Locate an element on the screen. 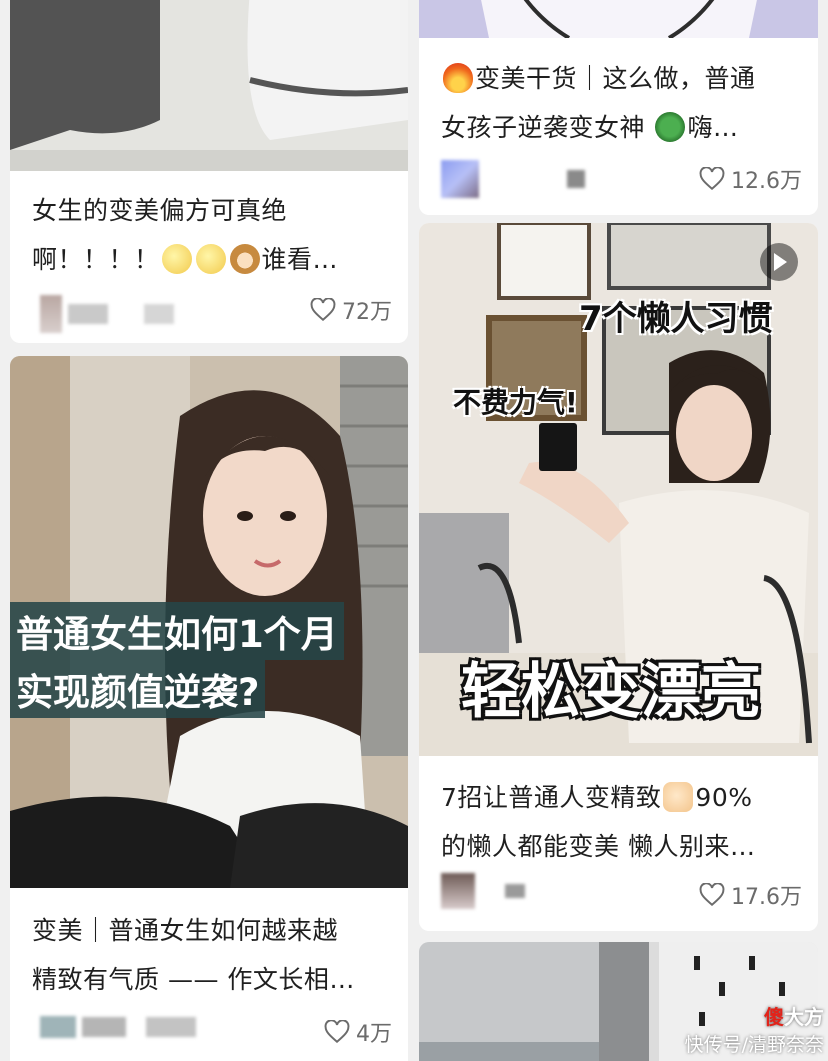  card-3-photo is located at coordinates (618, 19).